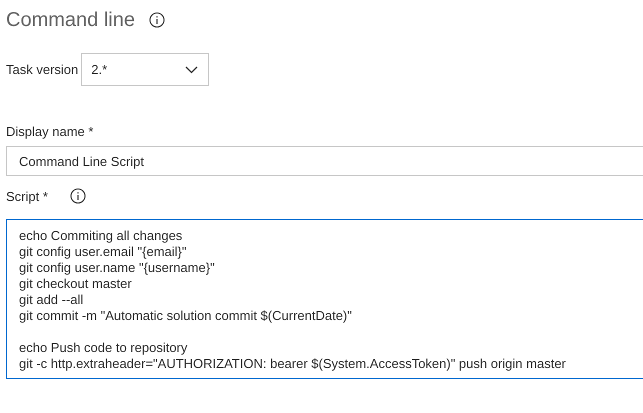 The image size is (643, 413). What do you see at coordinates (191, 70) in the screenshot?
I see `chevron-down-icon` at bounding box center [191, 70].